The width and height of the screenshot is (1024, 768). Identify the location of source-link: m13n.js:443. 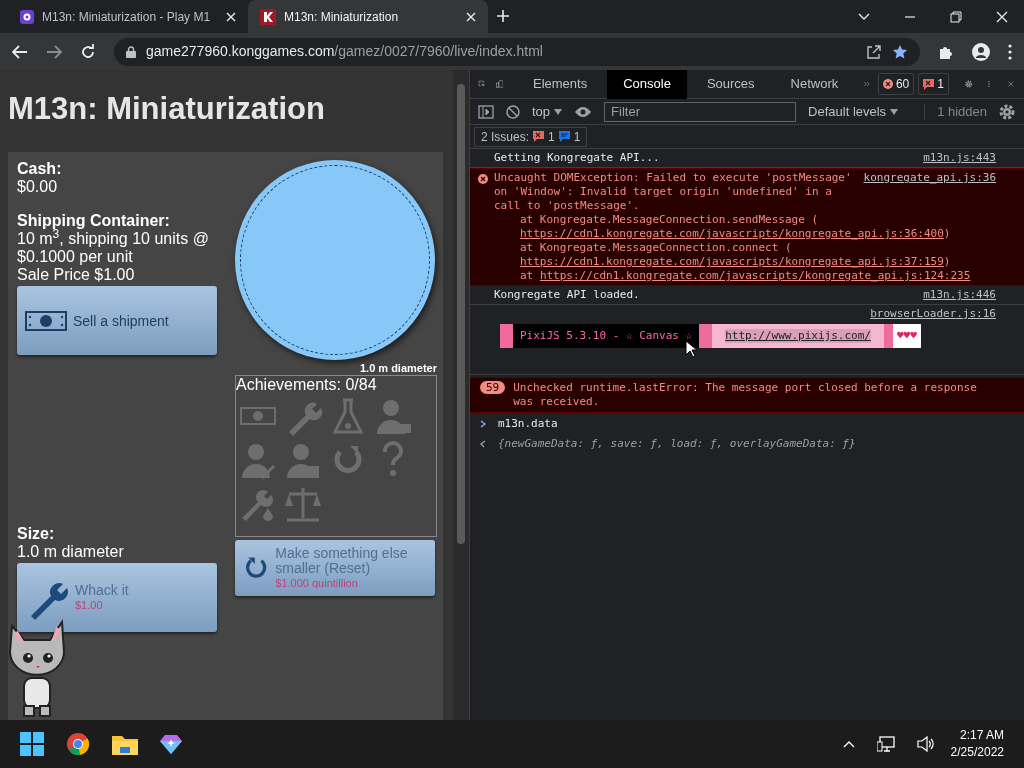
(959, 158).